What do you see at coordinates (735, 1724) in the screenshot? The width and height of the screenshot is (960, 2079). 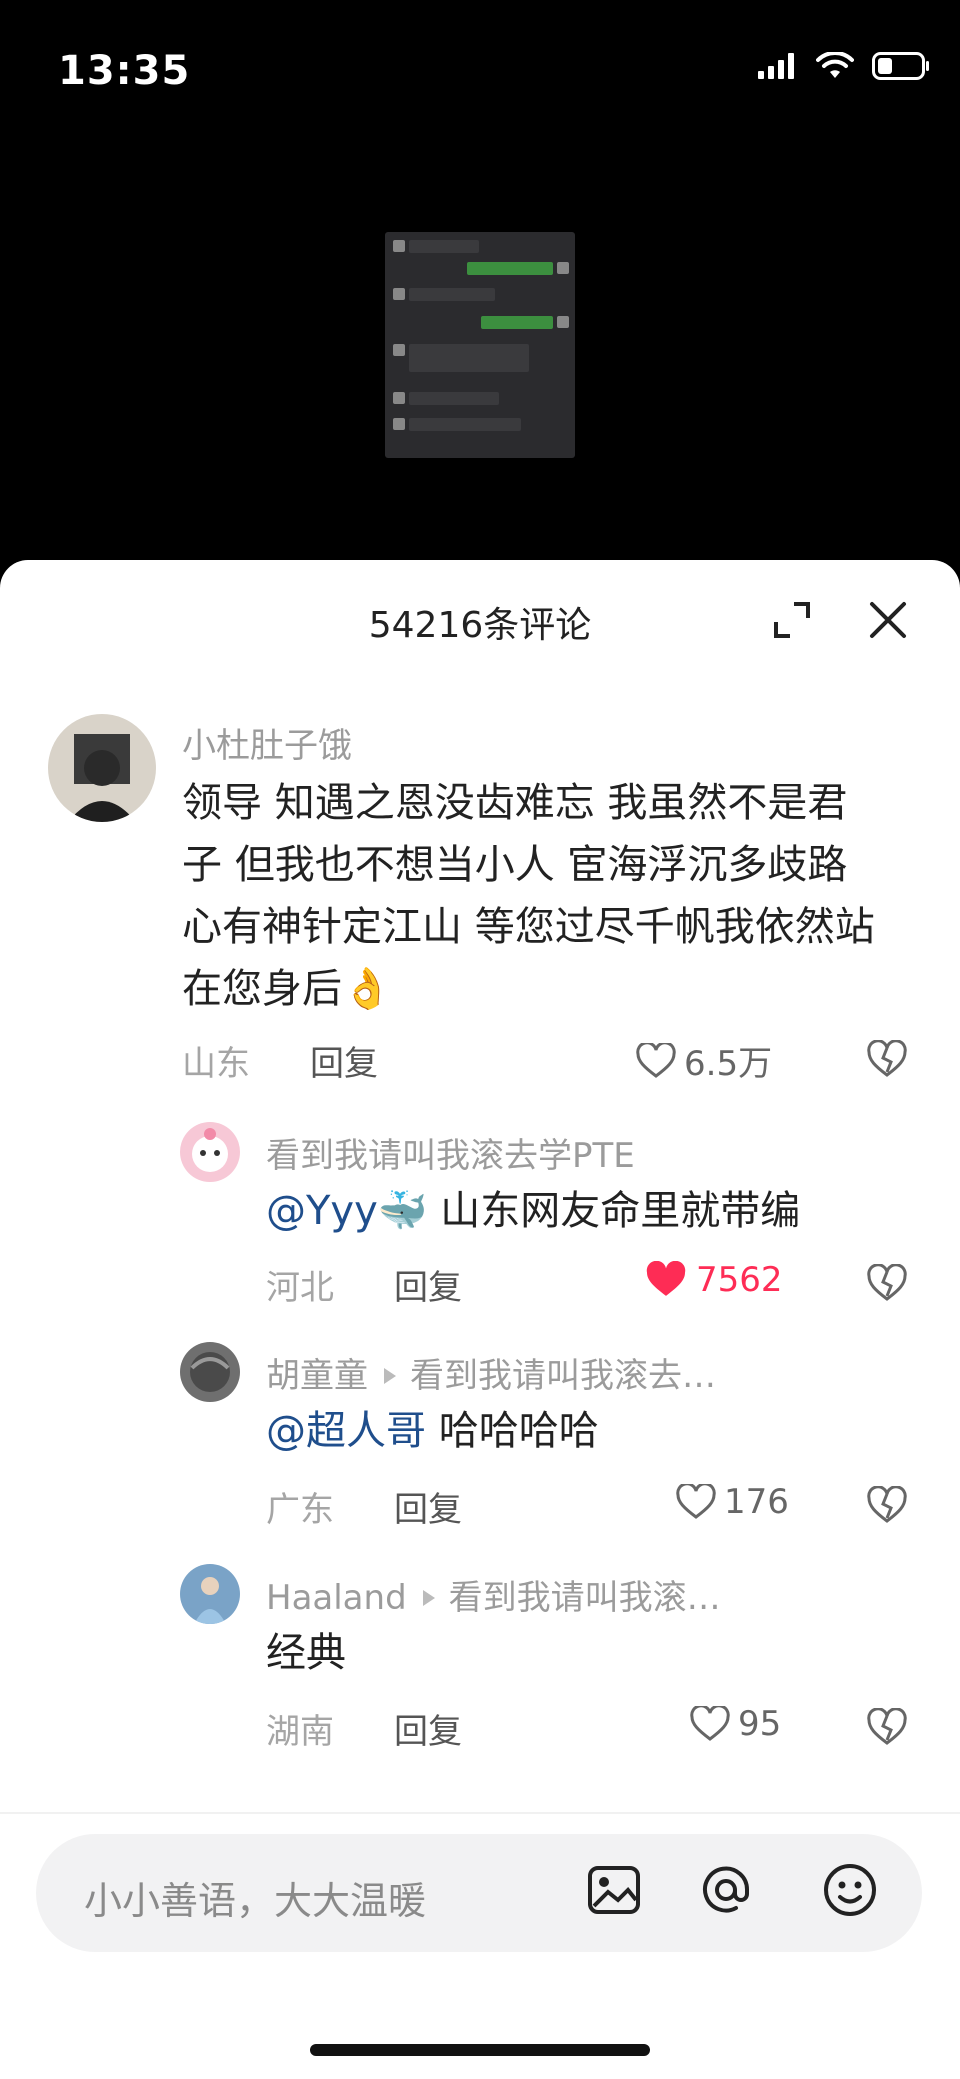 I see `like-button: 95` at bounding box center [735, 1724].